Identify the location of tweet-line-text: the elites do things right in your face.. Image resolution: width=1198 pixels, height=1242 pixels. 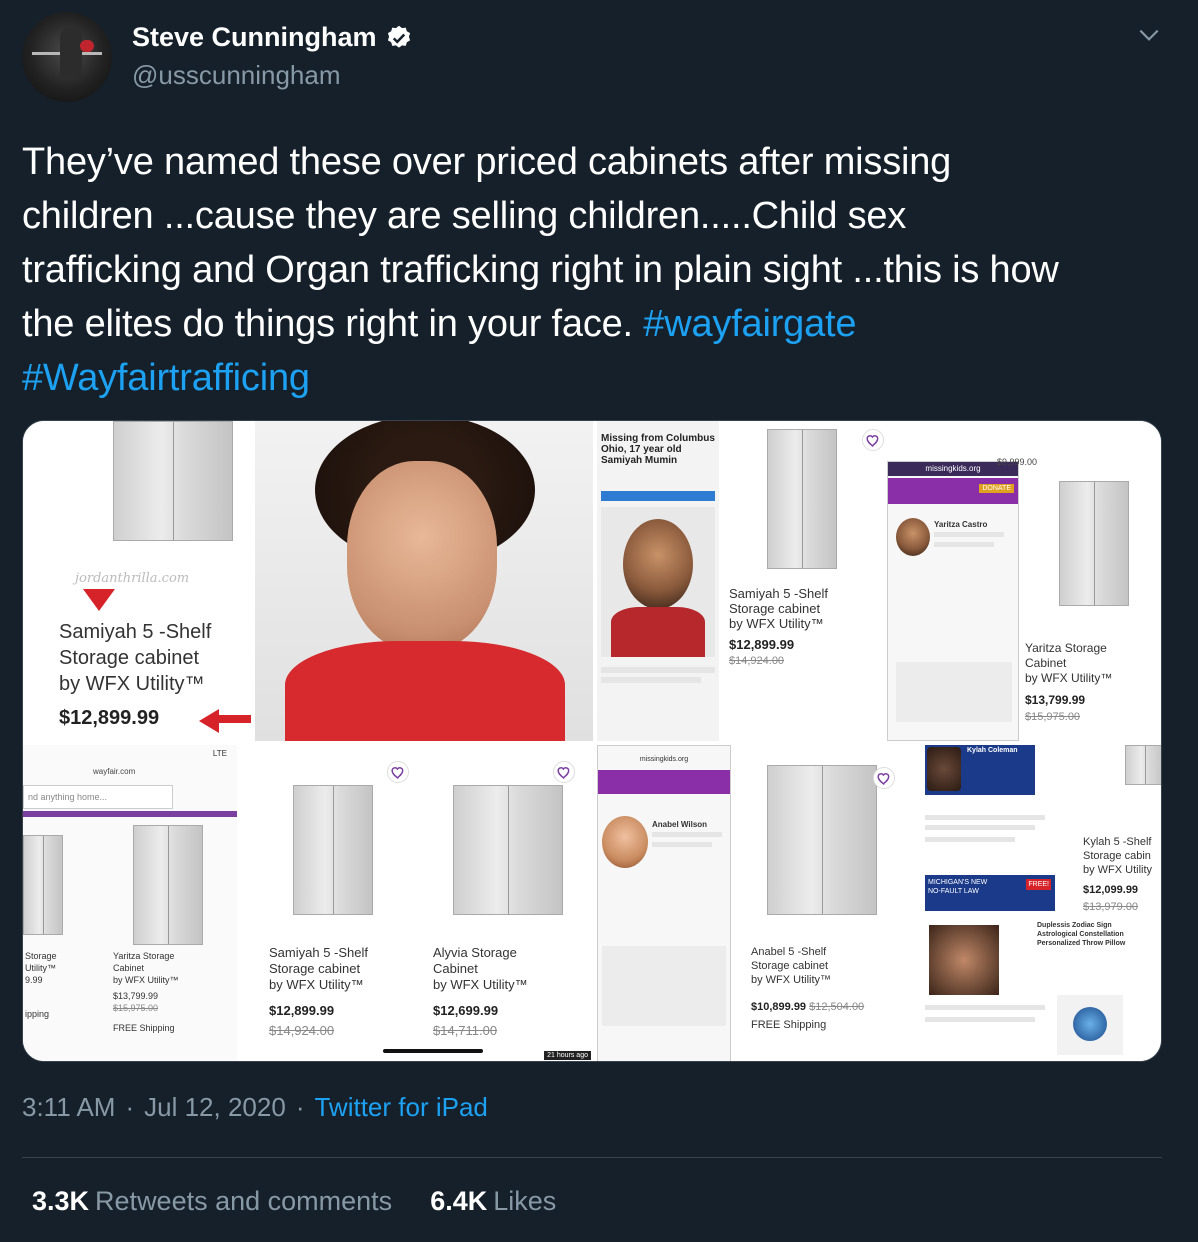
(333, 324).